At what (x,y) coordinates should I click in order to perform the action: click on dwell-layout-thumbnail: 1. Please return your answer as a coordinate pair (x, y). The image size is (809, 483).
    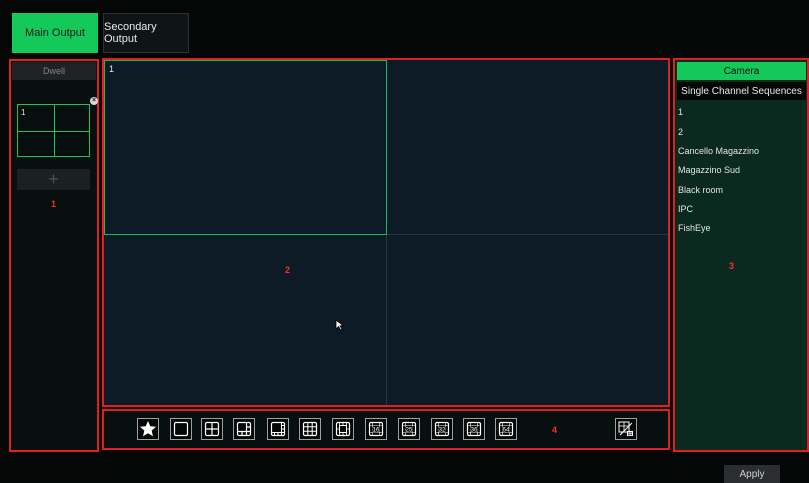
    Looking at the image, I should click on (53, 130).